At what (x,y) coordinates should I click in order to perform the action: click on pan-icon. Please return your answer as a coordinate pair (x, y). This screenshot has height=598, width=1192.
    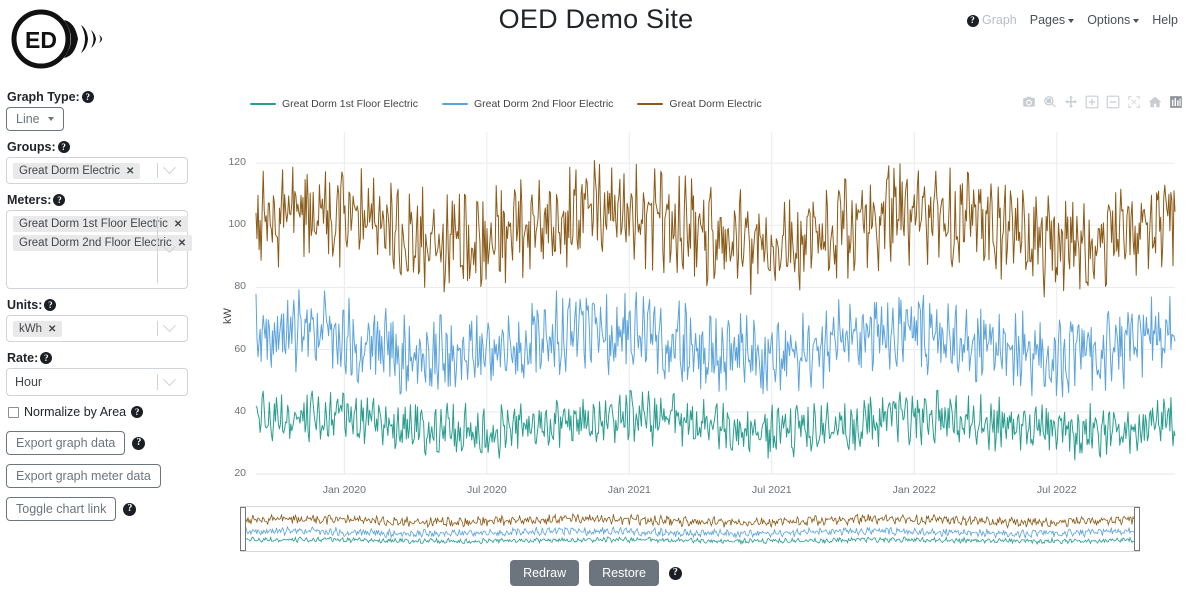
    Looking at the image, I should click on (1070, 101).